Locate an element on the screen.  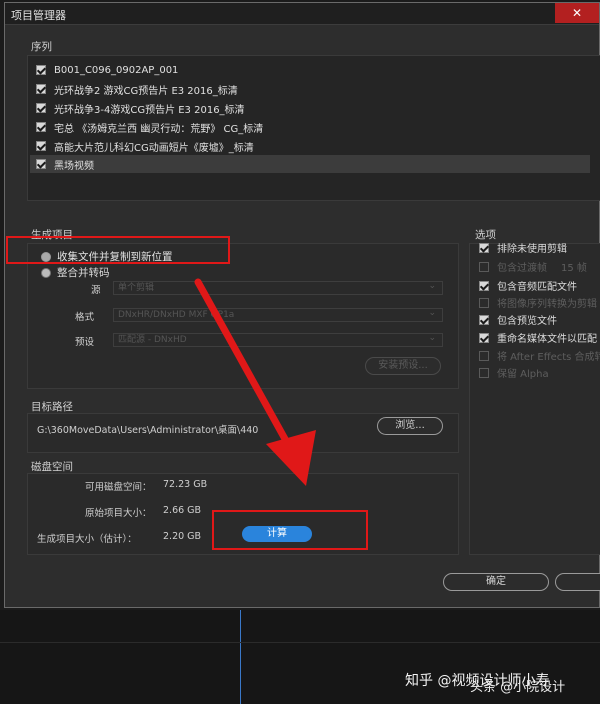
sequence-item-label: 黑场视频 is located at coordinates (74, 166).